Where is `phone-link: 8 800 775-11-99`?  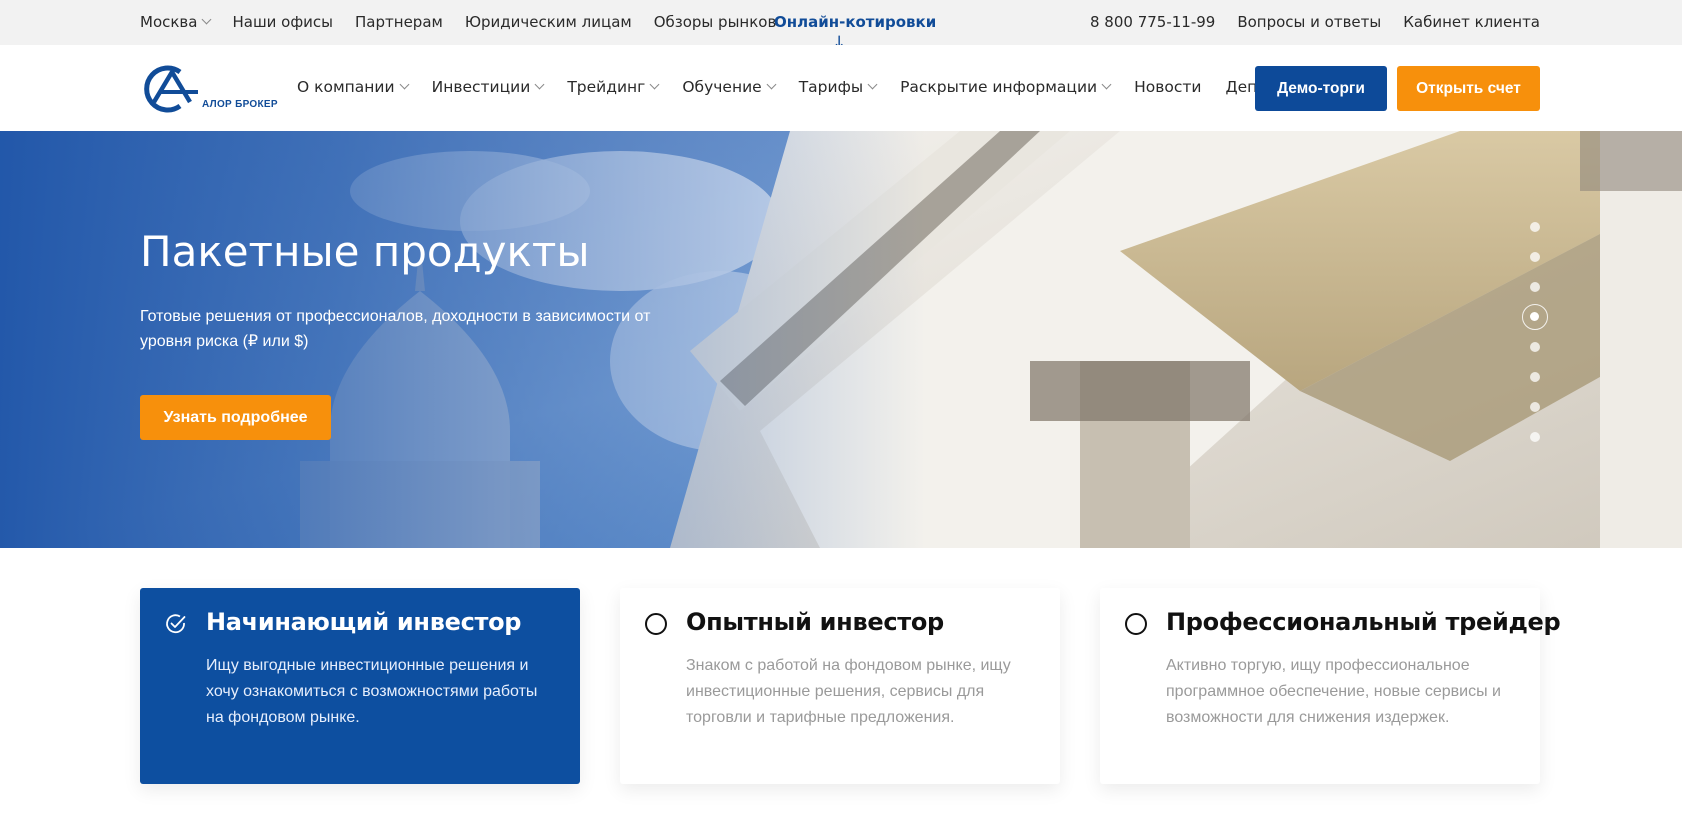 phone-link: 8 800 775-11-99 is located at coordinates (1152, 22).